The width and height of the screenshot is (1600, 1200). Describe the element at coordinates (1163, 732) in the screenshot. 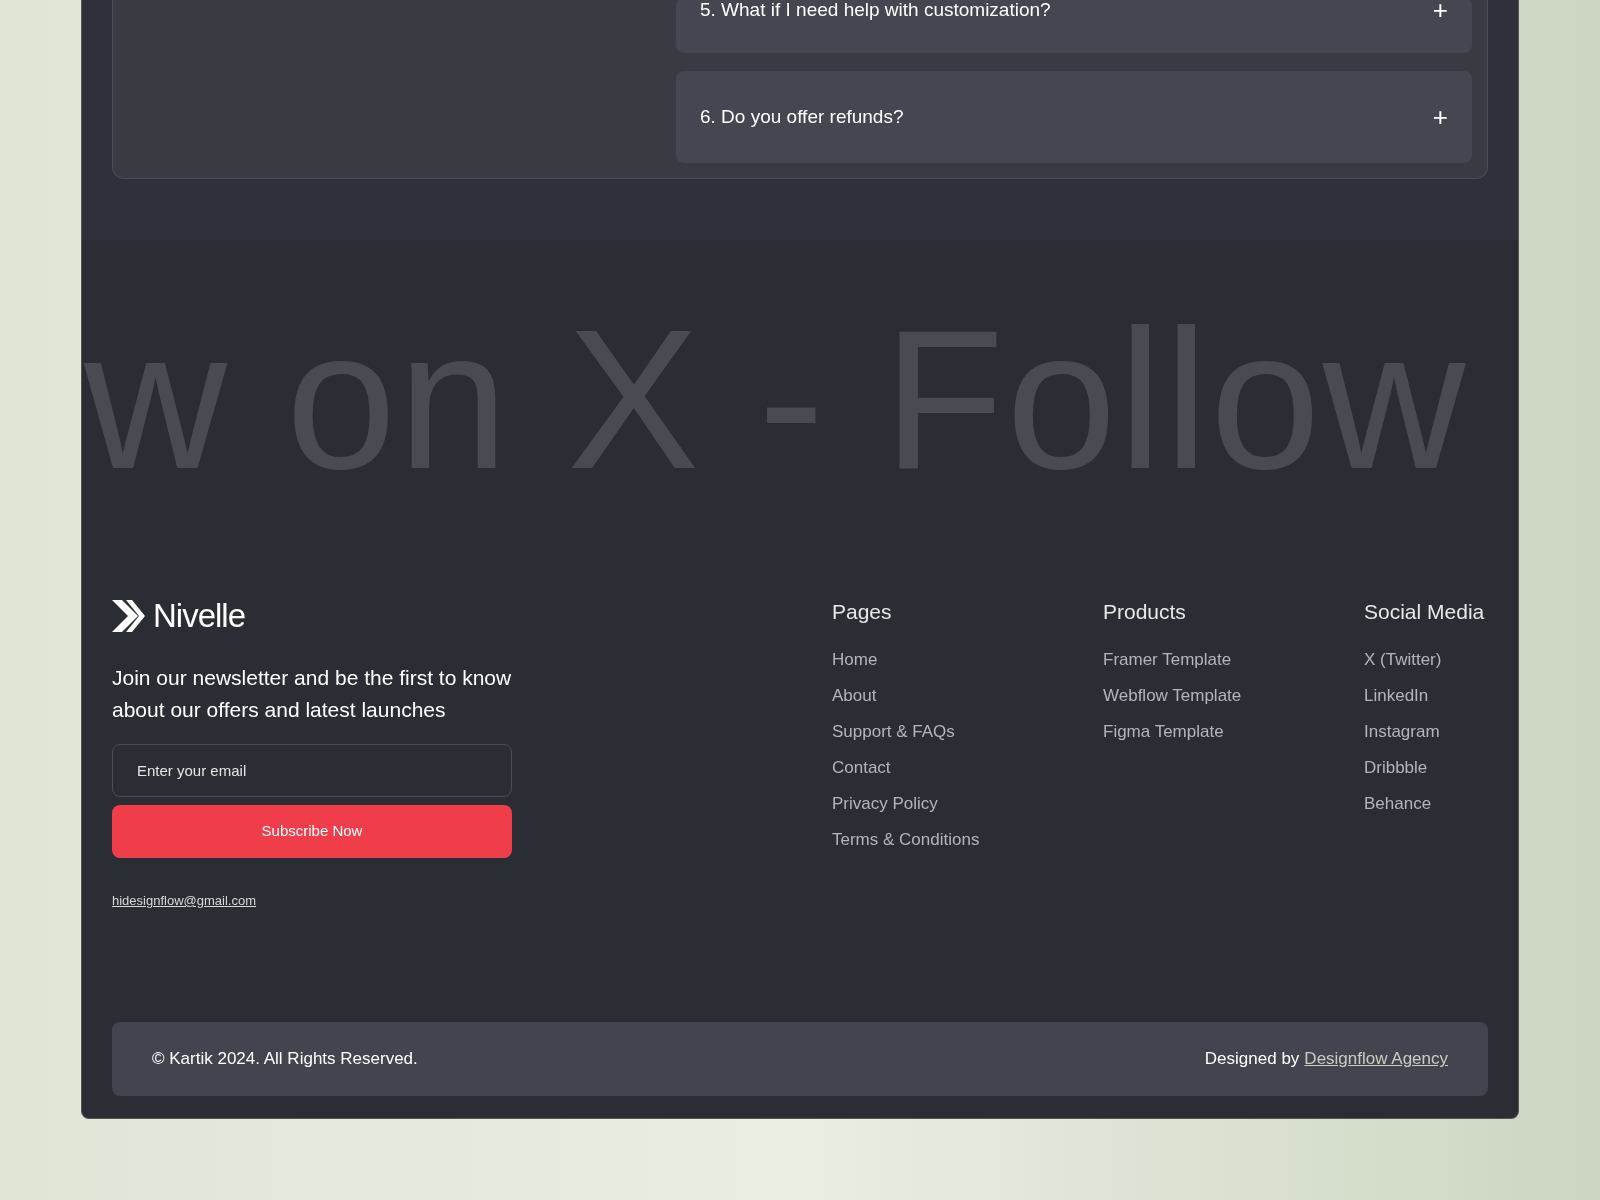

I see `footer-link: Figma Template` at that location.